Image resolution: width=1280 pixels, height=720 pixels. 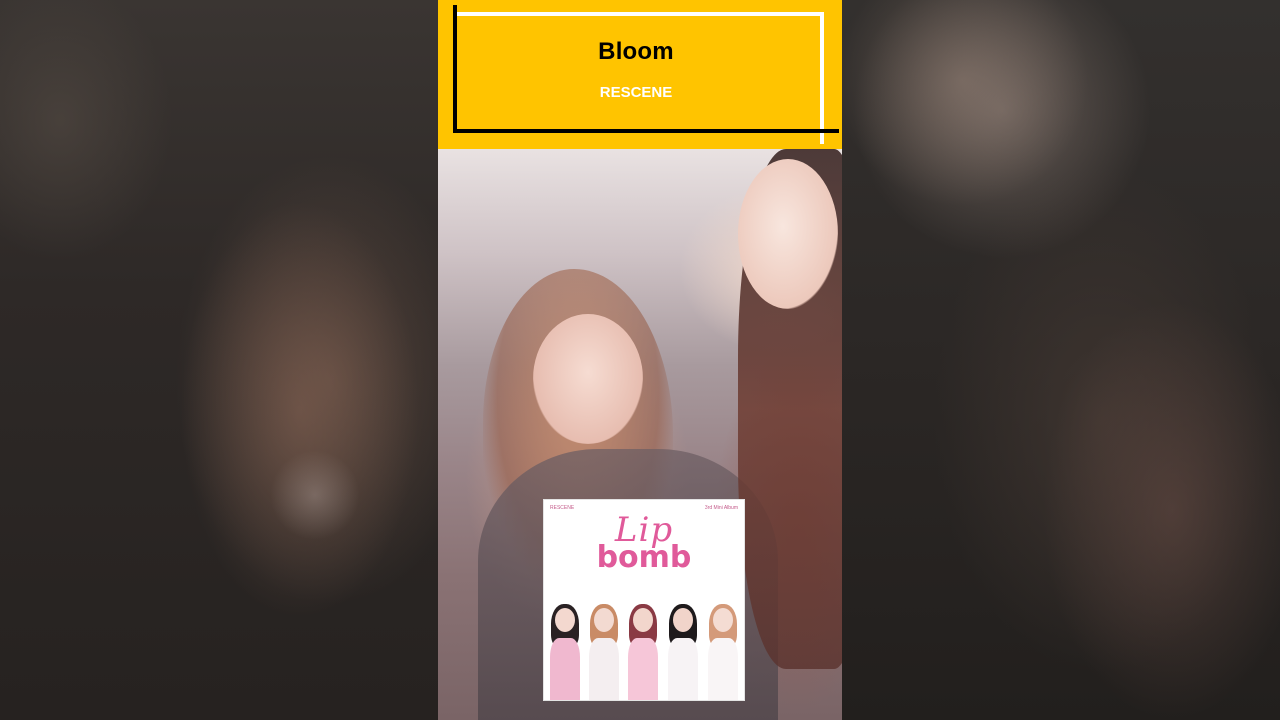 I want to click on banner-frame-black, so click(x=646, y=69).